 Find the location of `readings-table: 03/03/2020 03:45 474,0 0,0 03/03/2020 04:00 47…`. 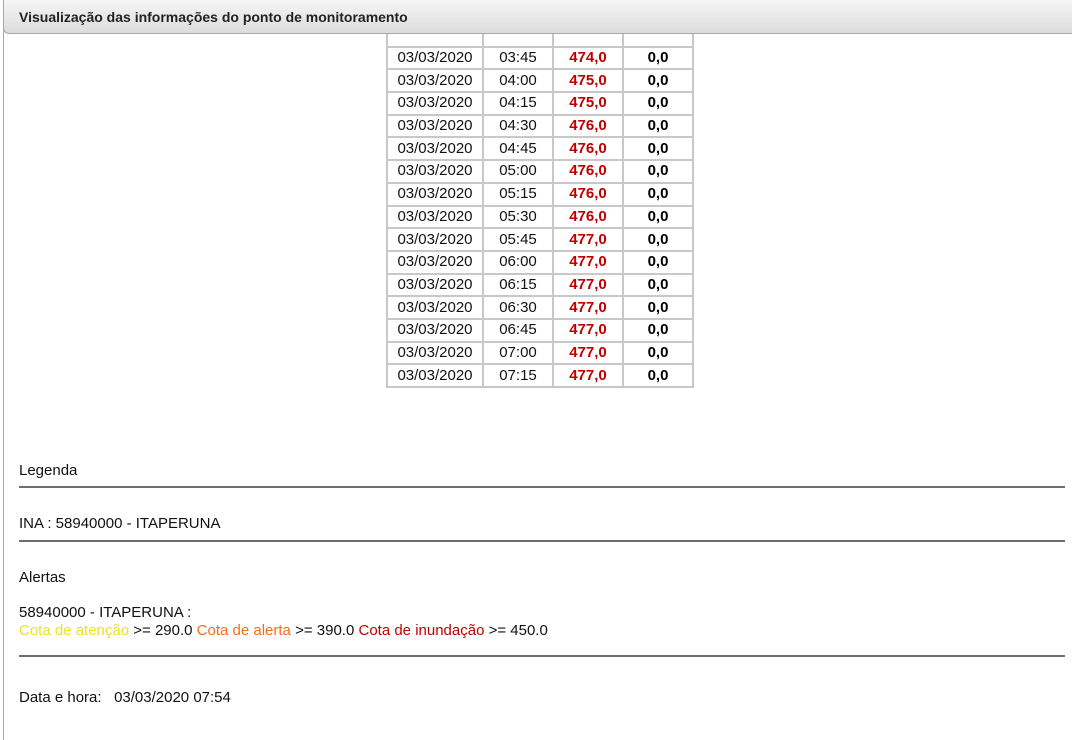

readings-table: 03/03/2020 03:45 474,0 0,0 03/03/2020 04:00 47… is located at coordinates (540, 205).